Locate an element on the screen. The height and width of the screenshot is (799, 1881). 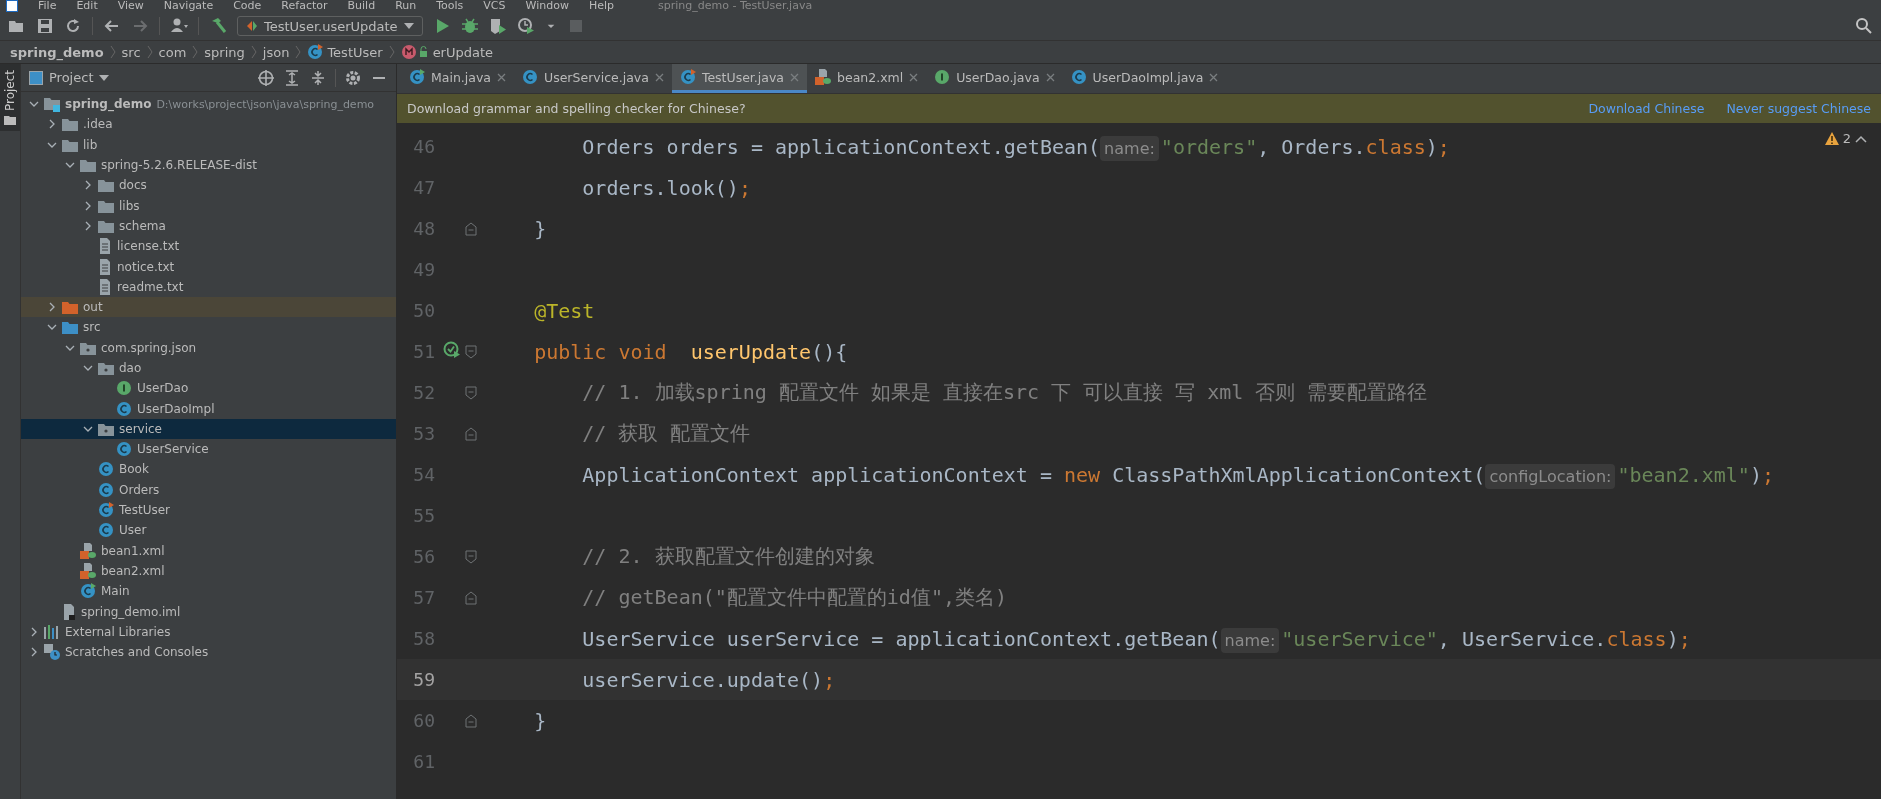
search-icon is located at coordinates (1864, 26).